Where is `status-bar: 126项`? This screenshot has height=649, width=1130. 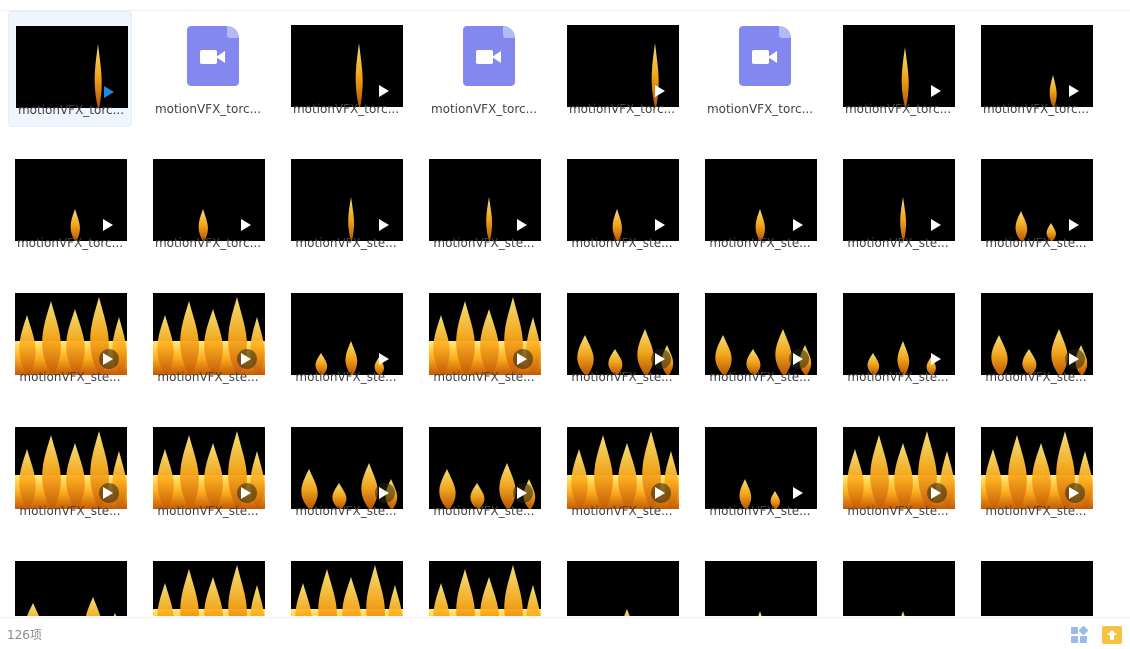
status-bar: 126项 is located at coordinates (565, 633).